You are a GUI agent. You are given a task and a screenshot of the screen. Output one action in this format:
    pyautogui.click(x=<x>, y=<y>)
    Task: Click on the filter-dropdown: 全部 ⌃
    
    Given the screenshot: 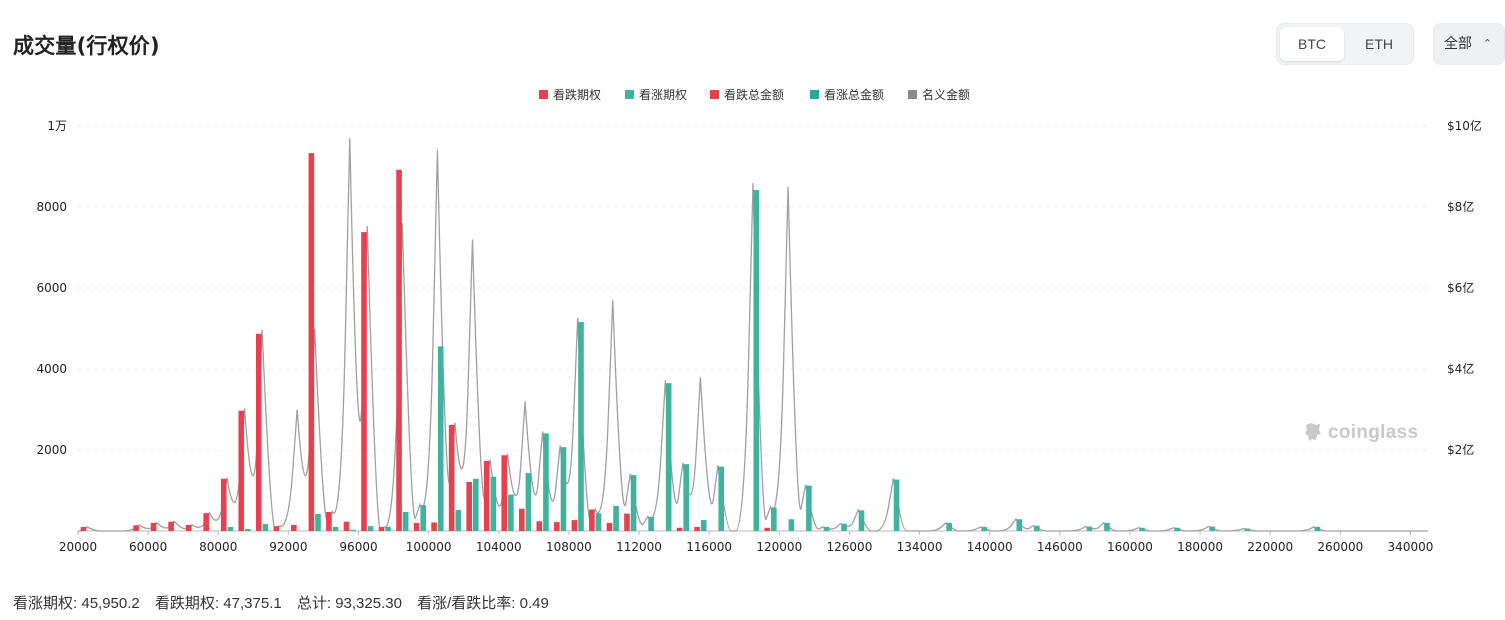 What is the action you would take?
    pyautogui.click(x=1469, y=44)
    